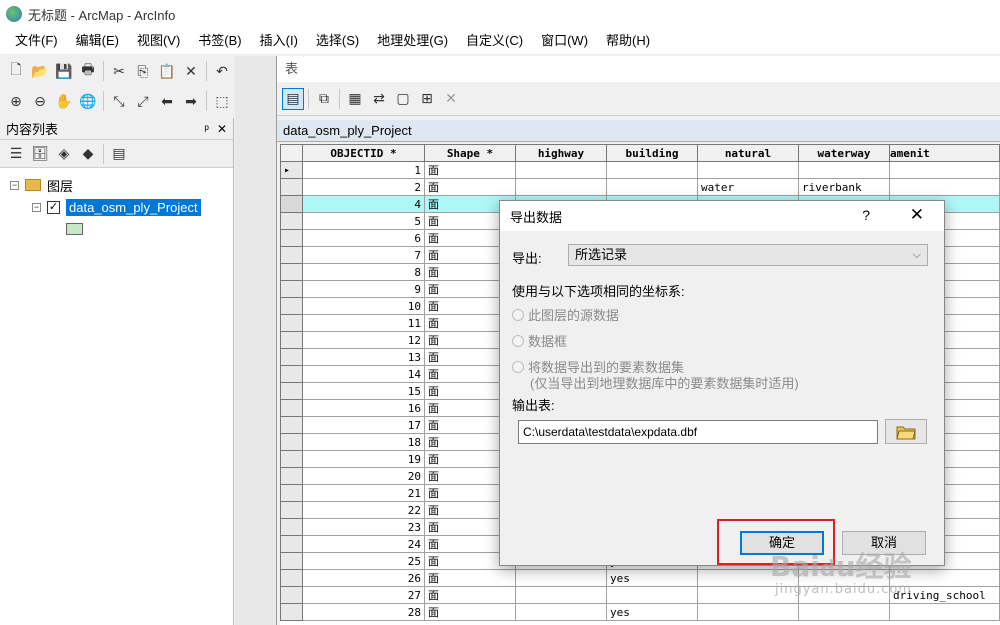 Image resolution: width=1000 pixels, height=625 pixels. Describe the element at coordinates (494, 41) in the screenshot. I see `menu-customize: 自定义(C)` at that location.